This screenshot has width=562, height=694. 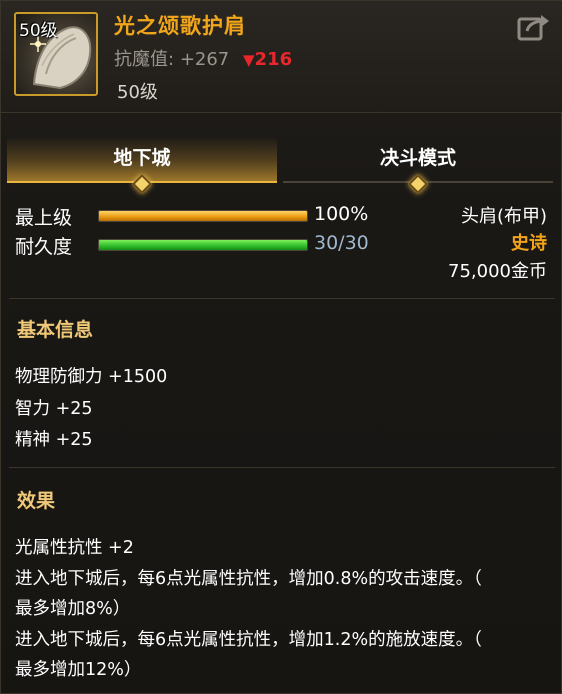 What do you see at coordinates (417, 158) in the screenshot?
I see `tab-duel-label: 决斗模式` at bounding box center [417, 158].